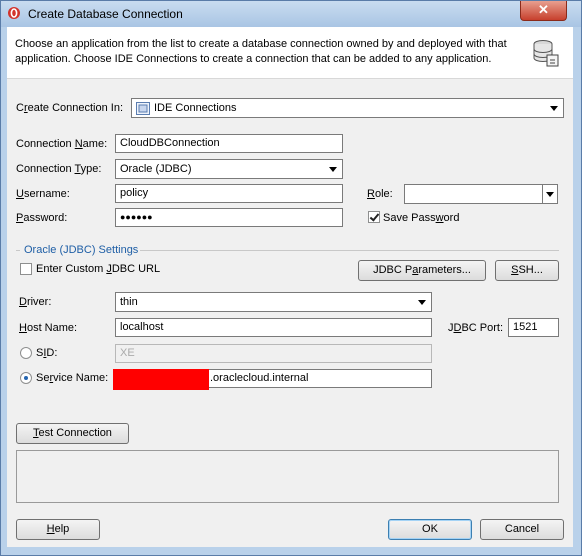 This screenshot has height=556, width=582. Describe the element at coordinates (161, 379) in the screenshot. I see `redaction-block` at that location.